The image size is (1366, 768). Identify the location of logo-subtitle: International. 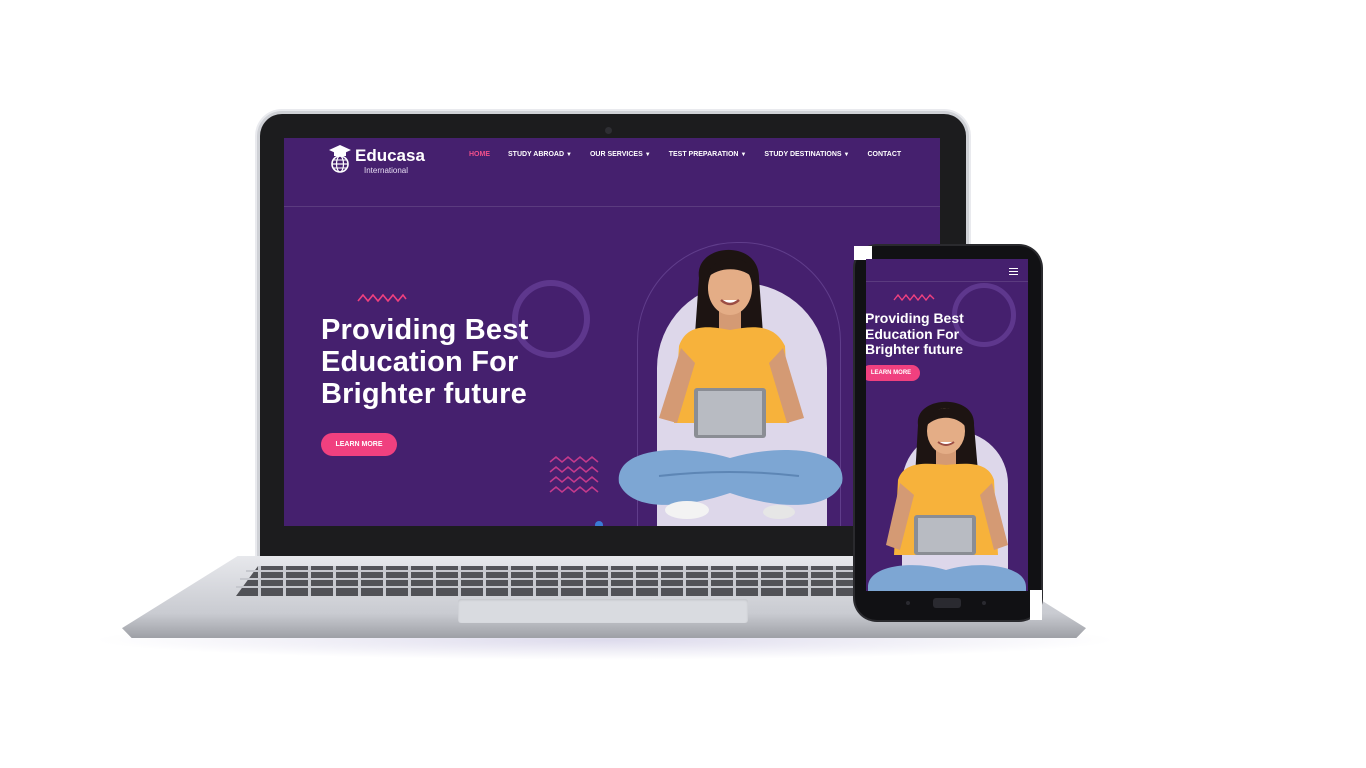
(386, 170).